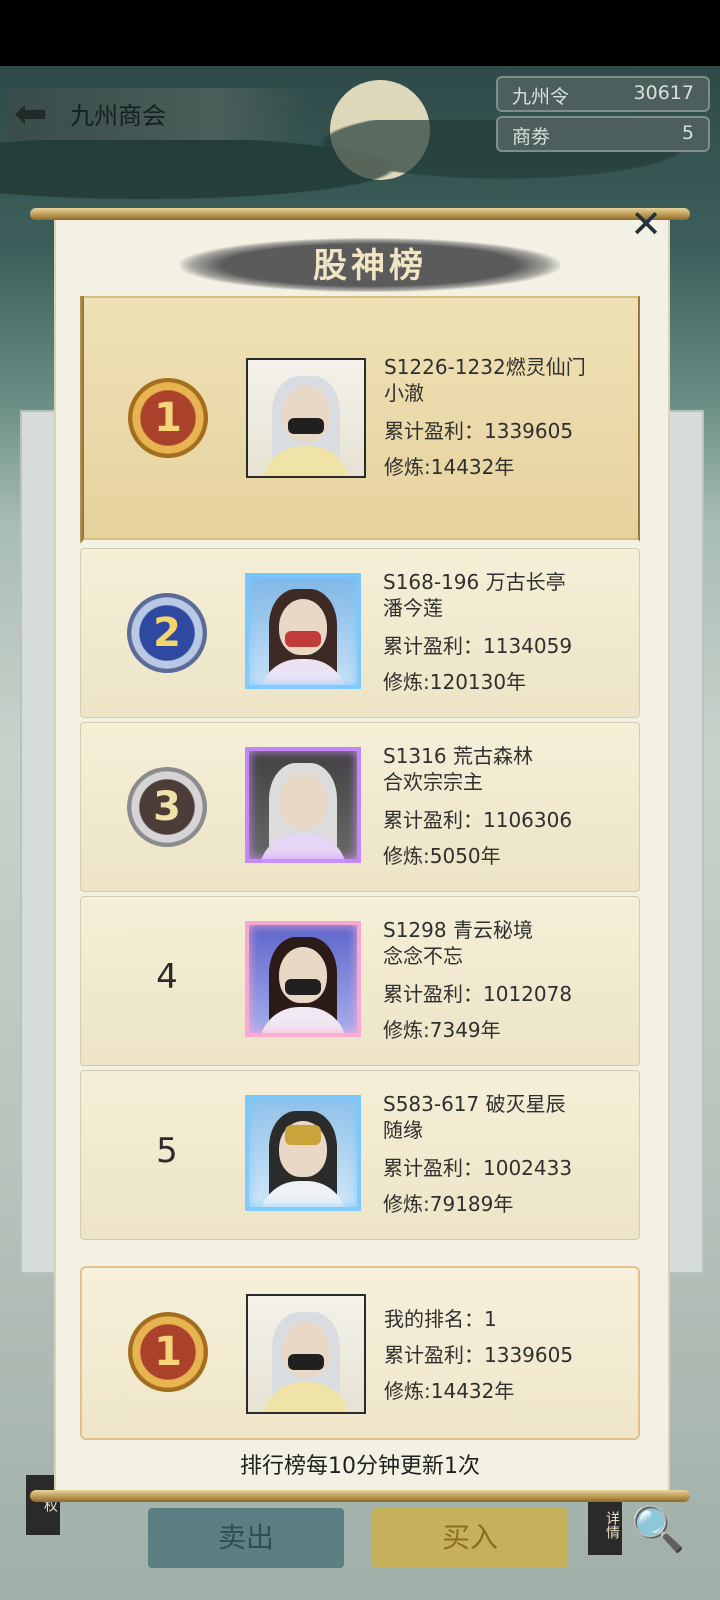  Describe the element at coordinates (434, 1319) in the screenshot. I see `my-rank-label: 我的排名：` at that location.